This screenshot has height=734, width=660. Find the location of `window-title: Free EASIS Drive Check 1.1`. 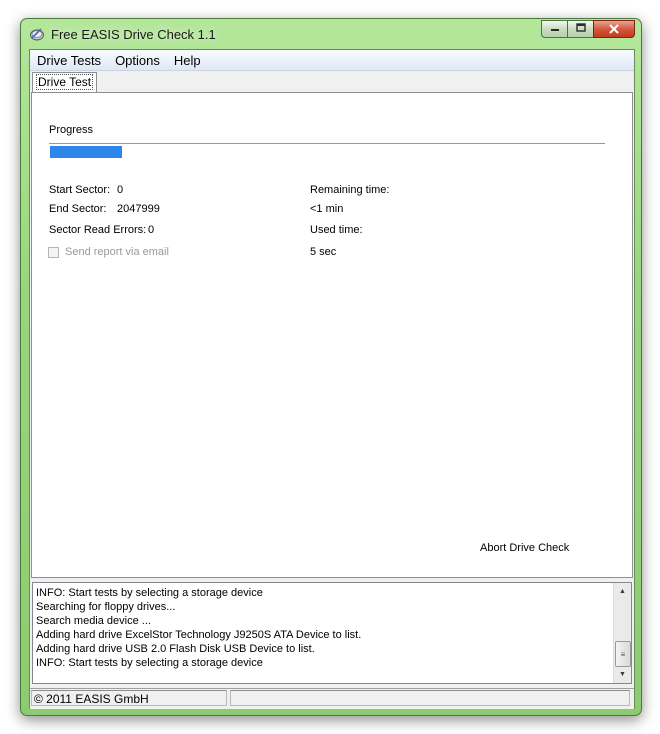

window-title: Free EASIS Drive Check 1.1 is located at coordinates (133, 34).